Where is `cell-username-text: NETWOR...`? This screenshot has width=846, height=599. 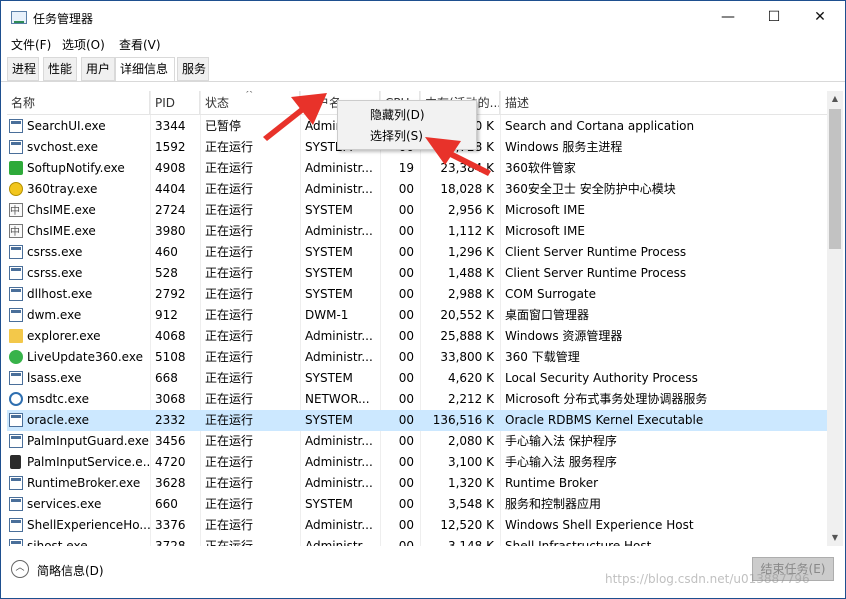 cell-username-text: NETWOR... is located at coordinates (337, 399).